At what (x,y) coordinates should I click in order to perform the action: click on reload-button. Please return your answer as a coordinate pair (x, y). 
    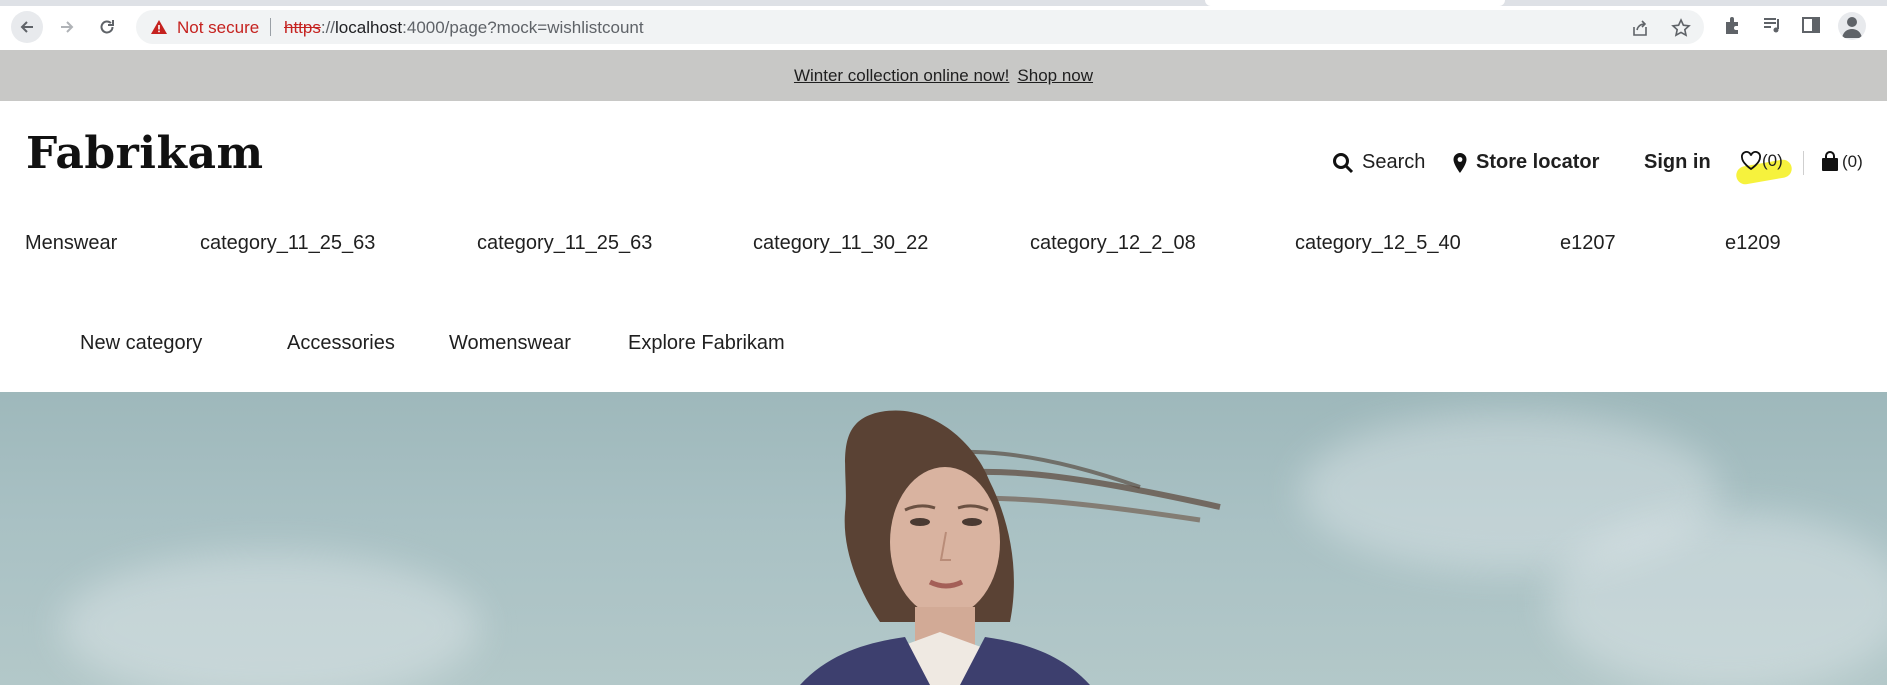
    Looking at the image, I should click on (107, 27).